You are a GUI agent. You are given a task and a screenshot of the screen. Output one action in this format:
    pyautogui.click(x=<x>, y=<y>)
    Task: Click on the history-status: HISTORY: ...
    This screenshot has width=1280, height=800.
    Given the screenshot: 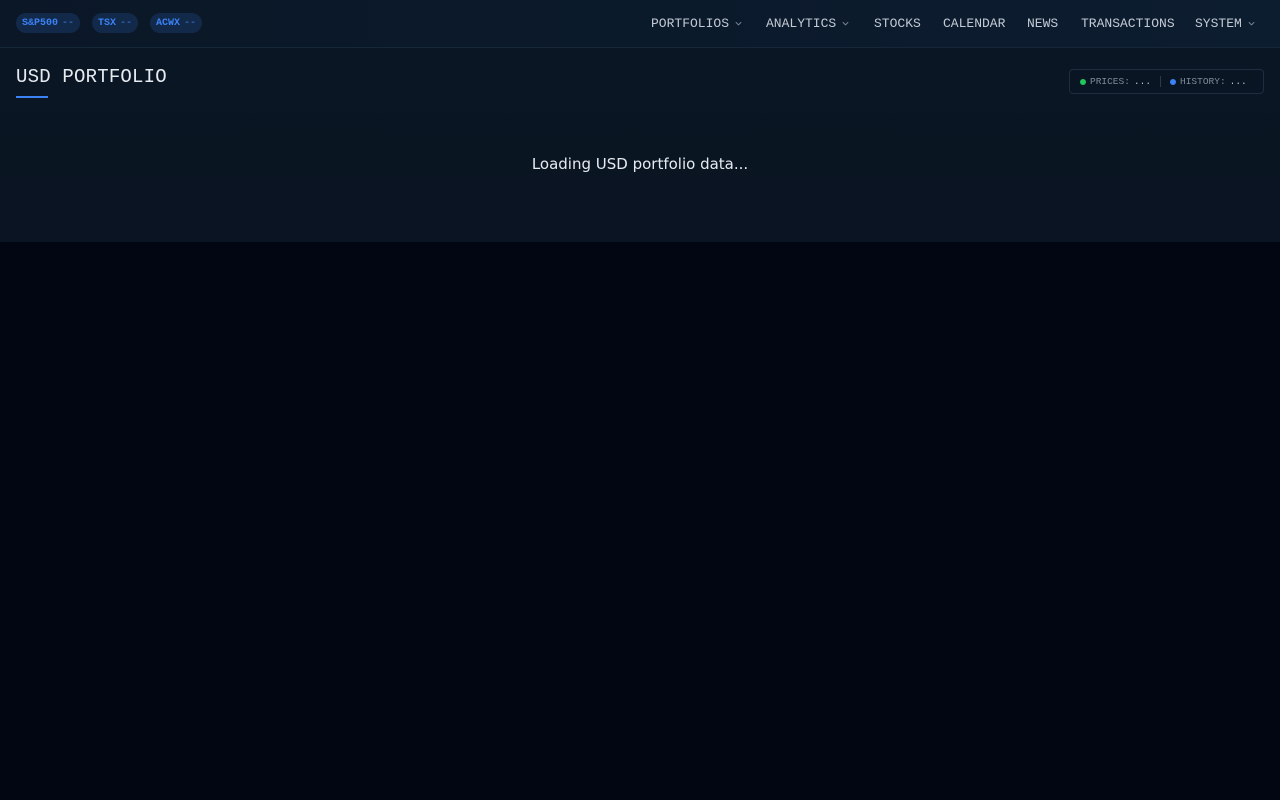 What is the action you would take?
    pyautogui.click(x=1208, y=81)
    